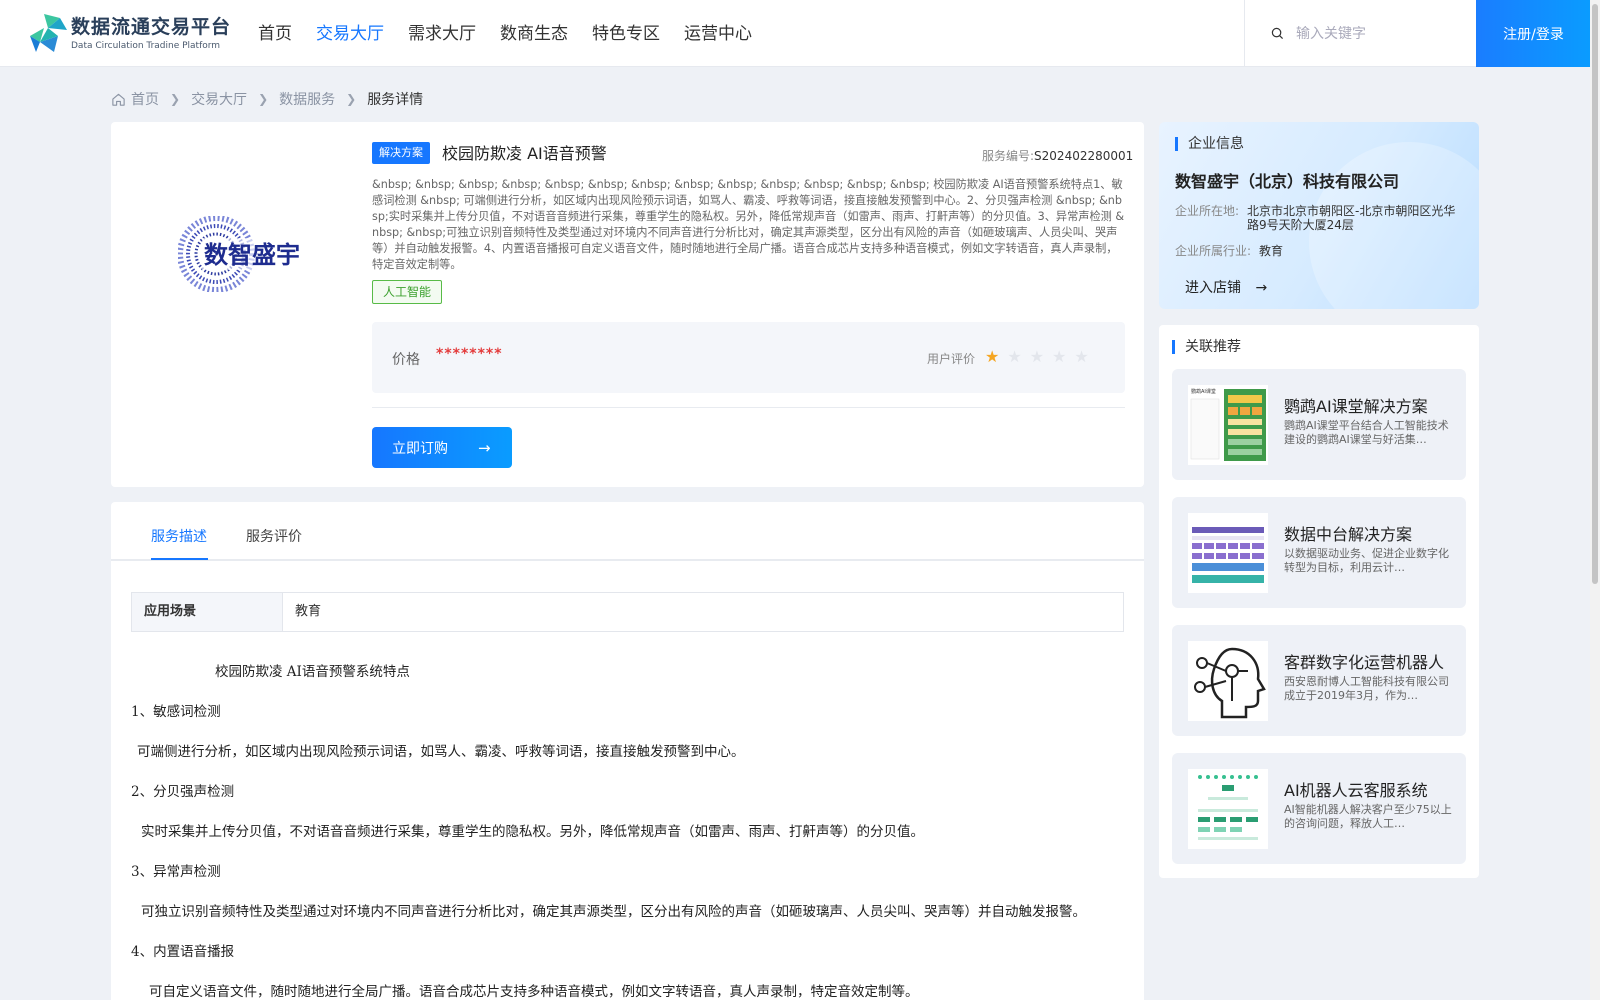 The width and height of the screenshot is (1600, 1000). Describe the element at coordinates (1287, 181) in the screenshot. I see `enterprise-name: 数智盛宇（北京）科技有限公司` at that location.